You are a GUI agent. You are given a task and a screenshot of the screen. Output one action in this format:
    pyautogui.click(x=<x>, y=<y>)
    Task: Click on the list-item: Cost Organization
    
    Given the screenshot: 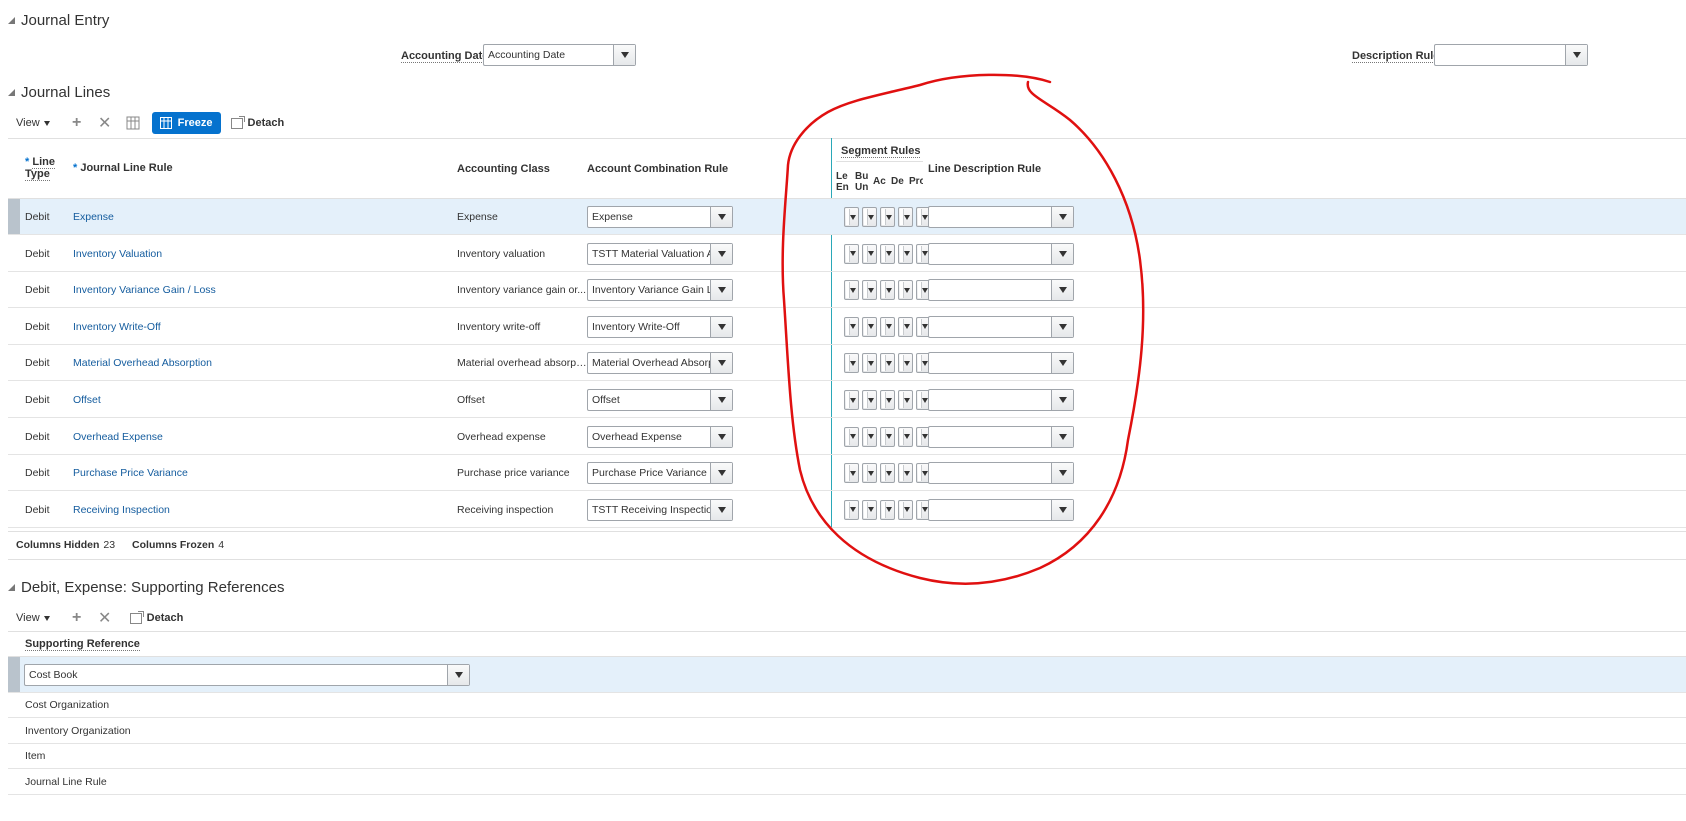 What is the action you would take?
    pyautogui.click(x=847, y=705)
    